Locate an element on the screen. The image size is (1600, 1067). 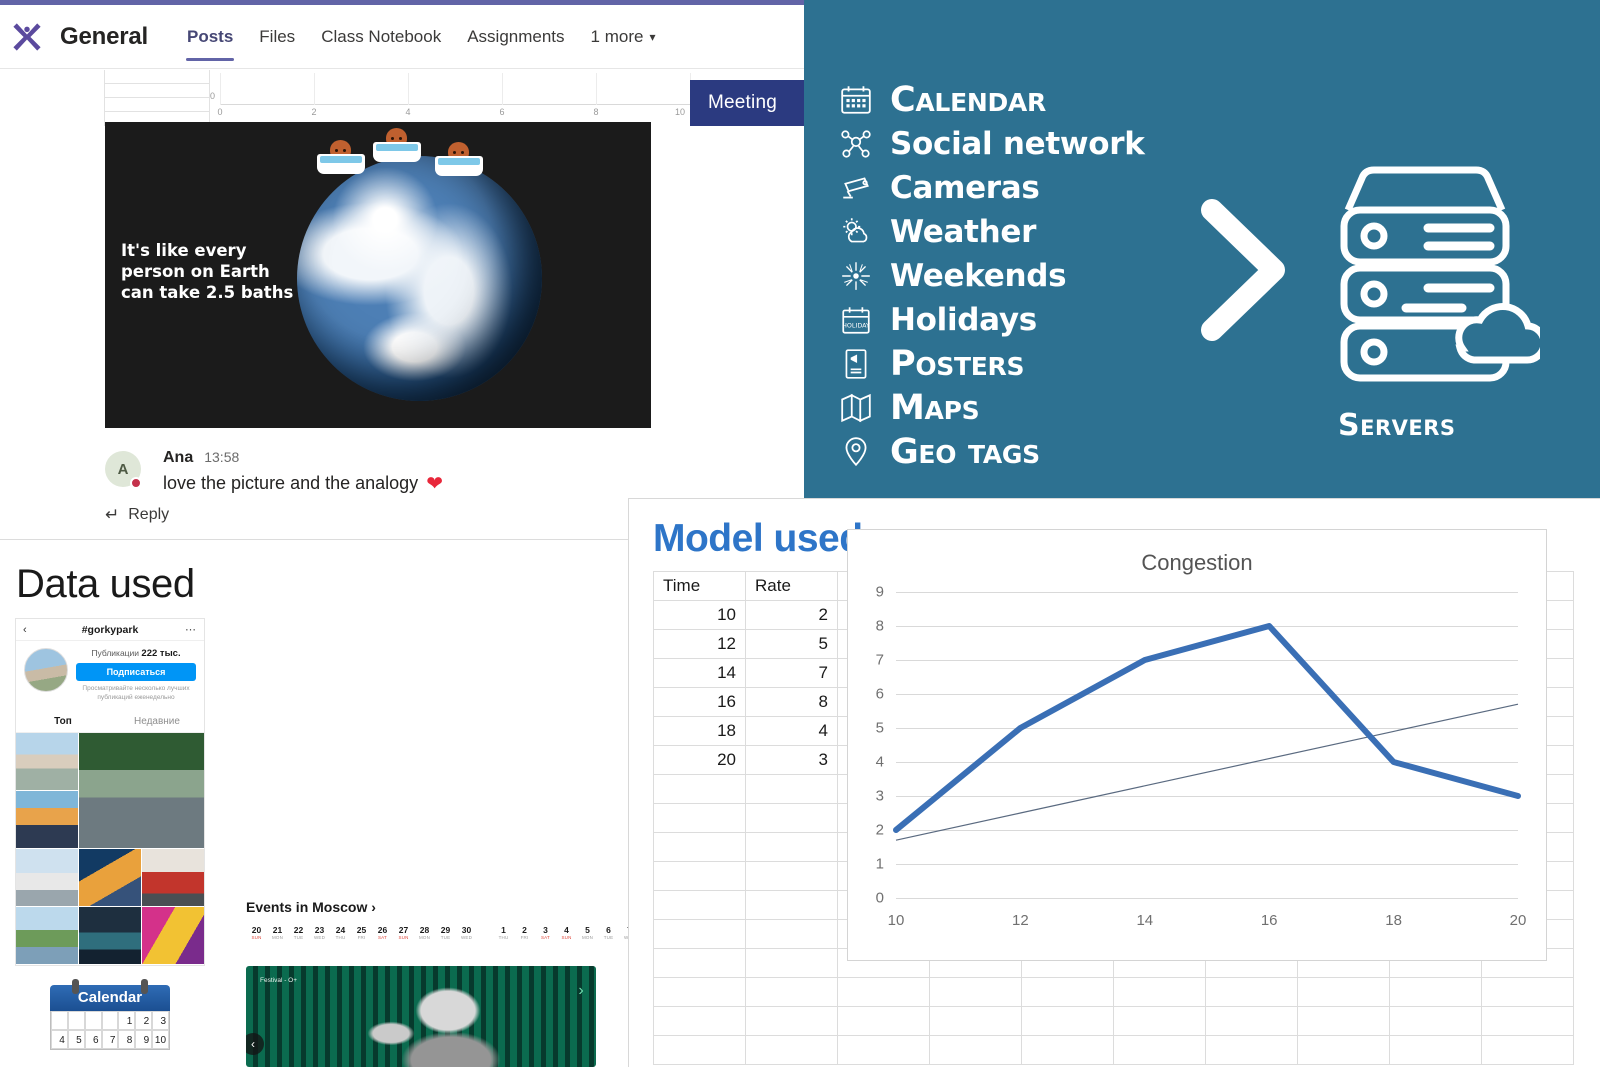
event-day: 22 TUE is located at coordinates (298, 932).